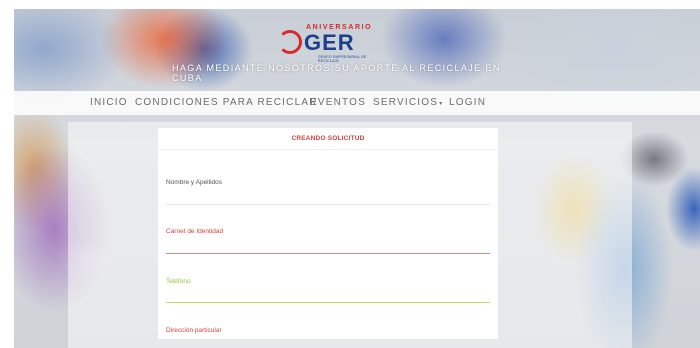  Describe the element at coordinates (194, 182) in the screenshot. I see `nombre-label: Nombre y Apellidos` at that location.